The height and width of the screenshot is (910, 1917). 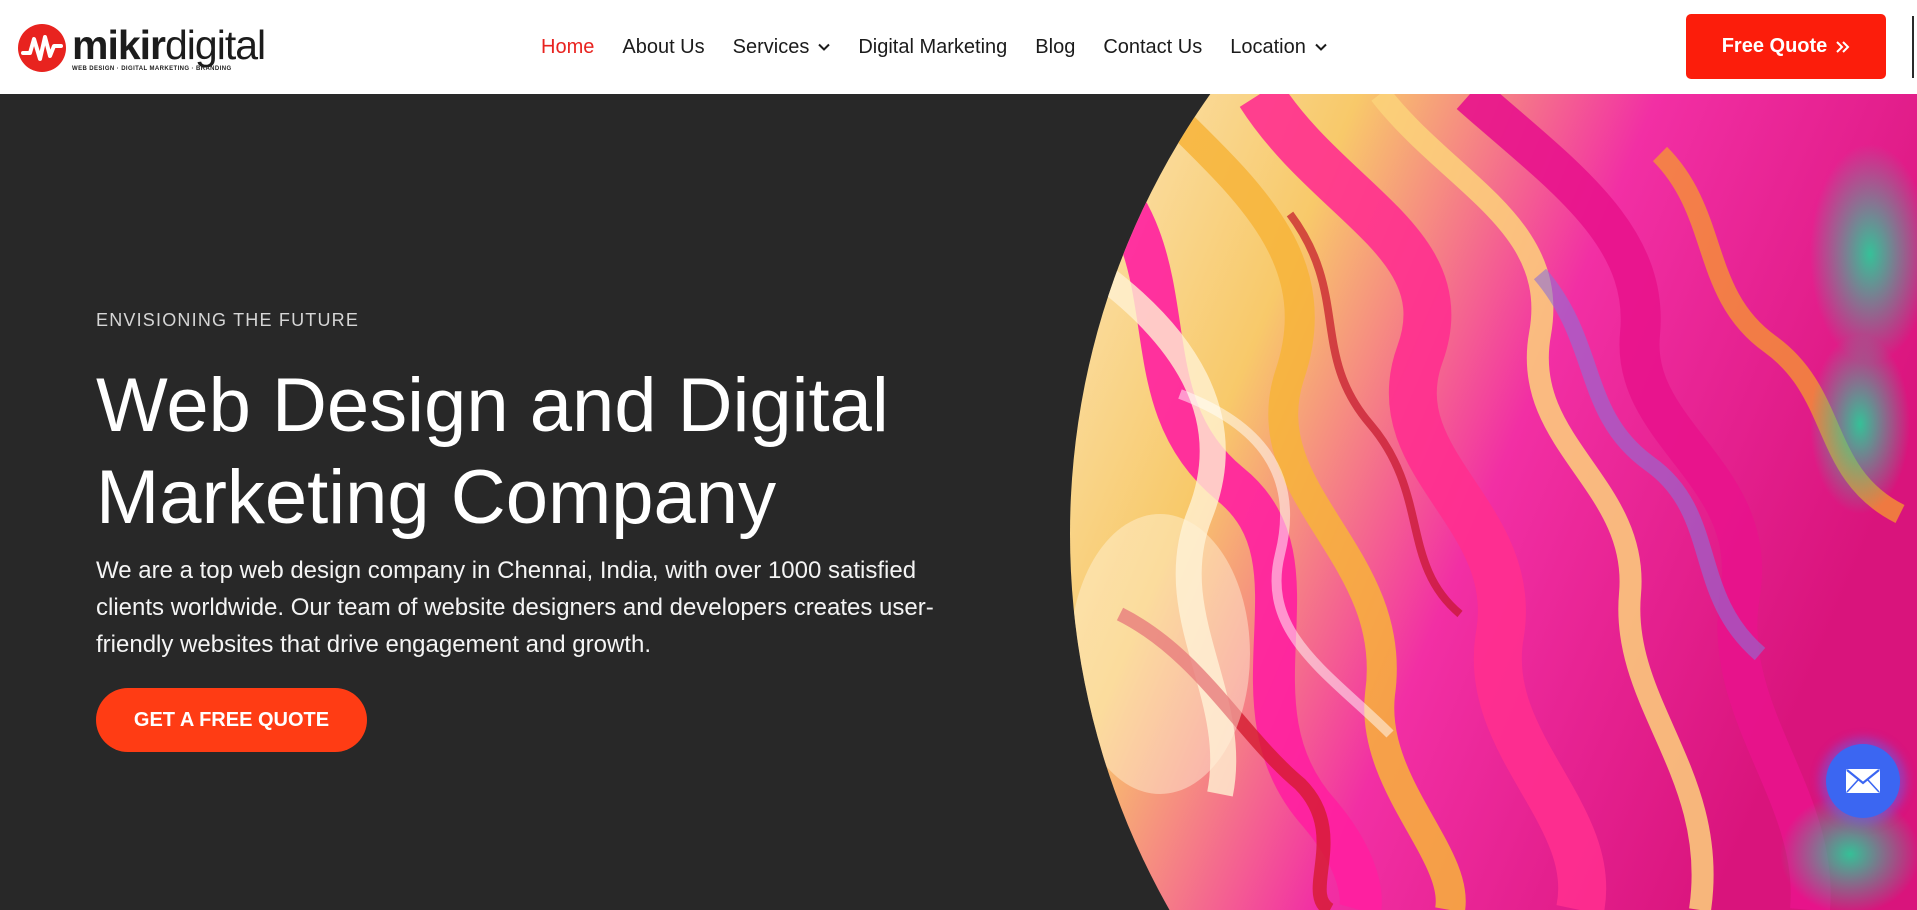 I want to click on free-quote-button: Free Quote, so click(x=1786, y=46).